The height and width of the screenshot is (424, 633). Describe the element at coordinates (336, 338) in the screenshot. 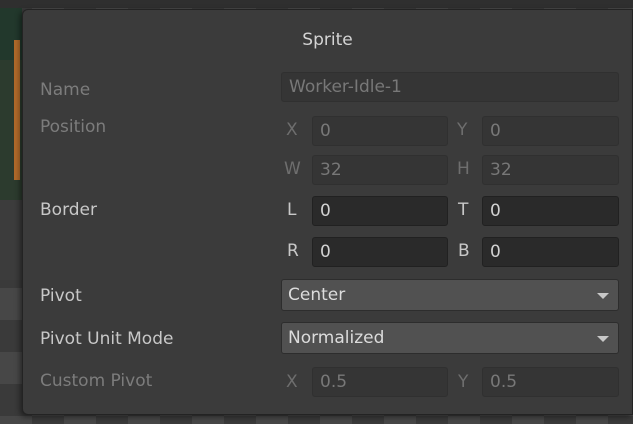

I see `pivot-unit-mode-selected-value: Normalized` at that location.